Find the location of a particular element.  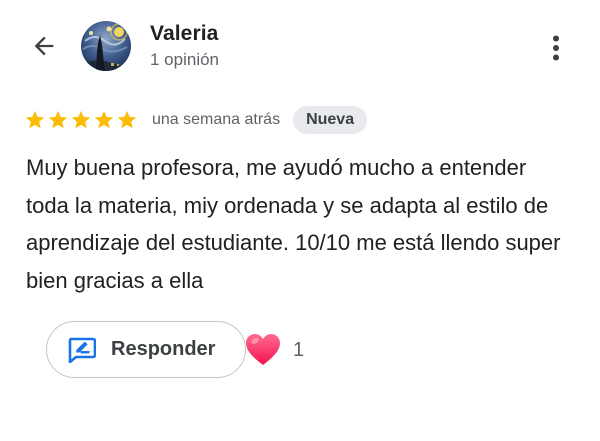

reaction-button: 1 is located at coordinates (274, 350).